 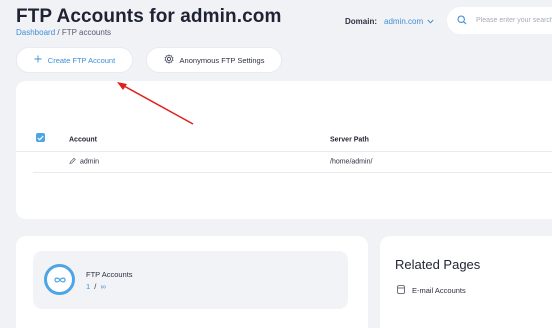 What do you see at coordinates (439, 290) in the screenshot?
I see `related-item-label: E-mail Accounts` at bounding box center [439, 290].